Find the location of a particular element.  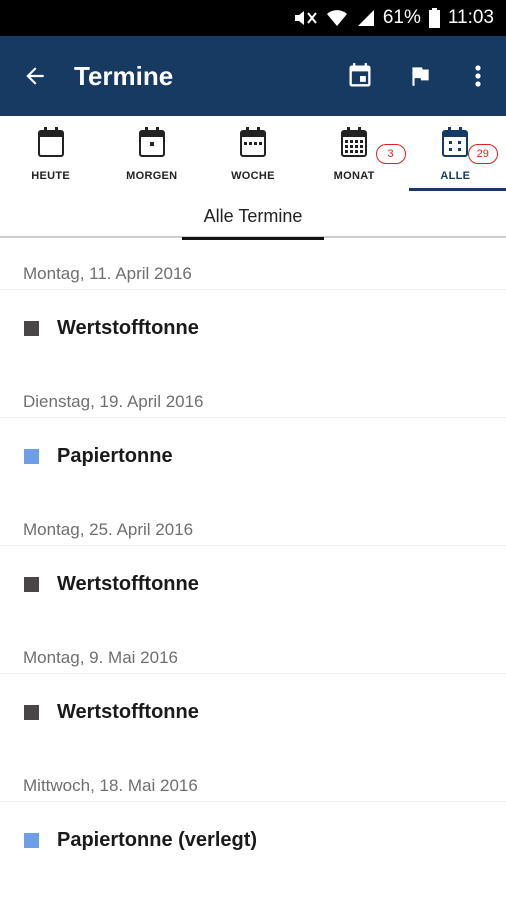

tab-morgen: MORGEN is located at coordinates (151, 155).